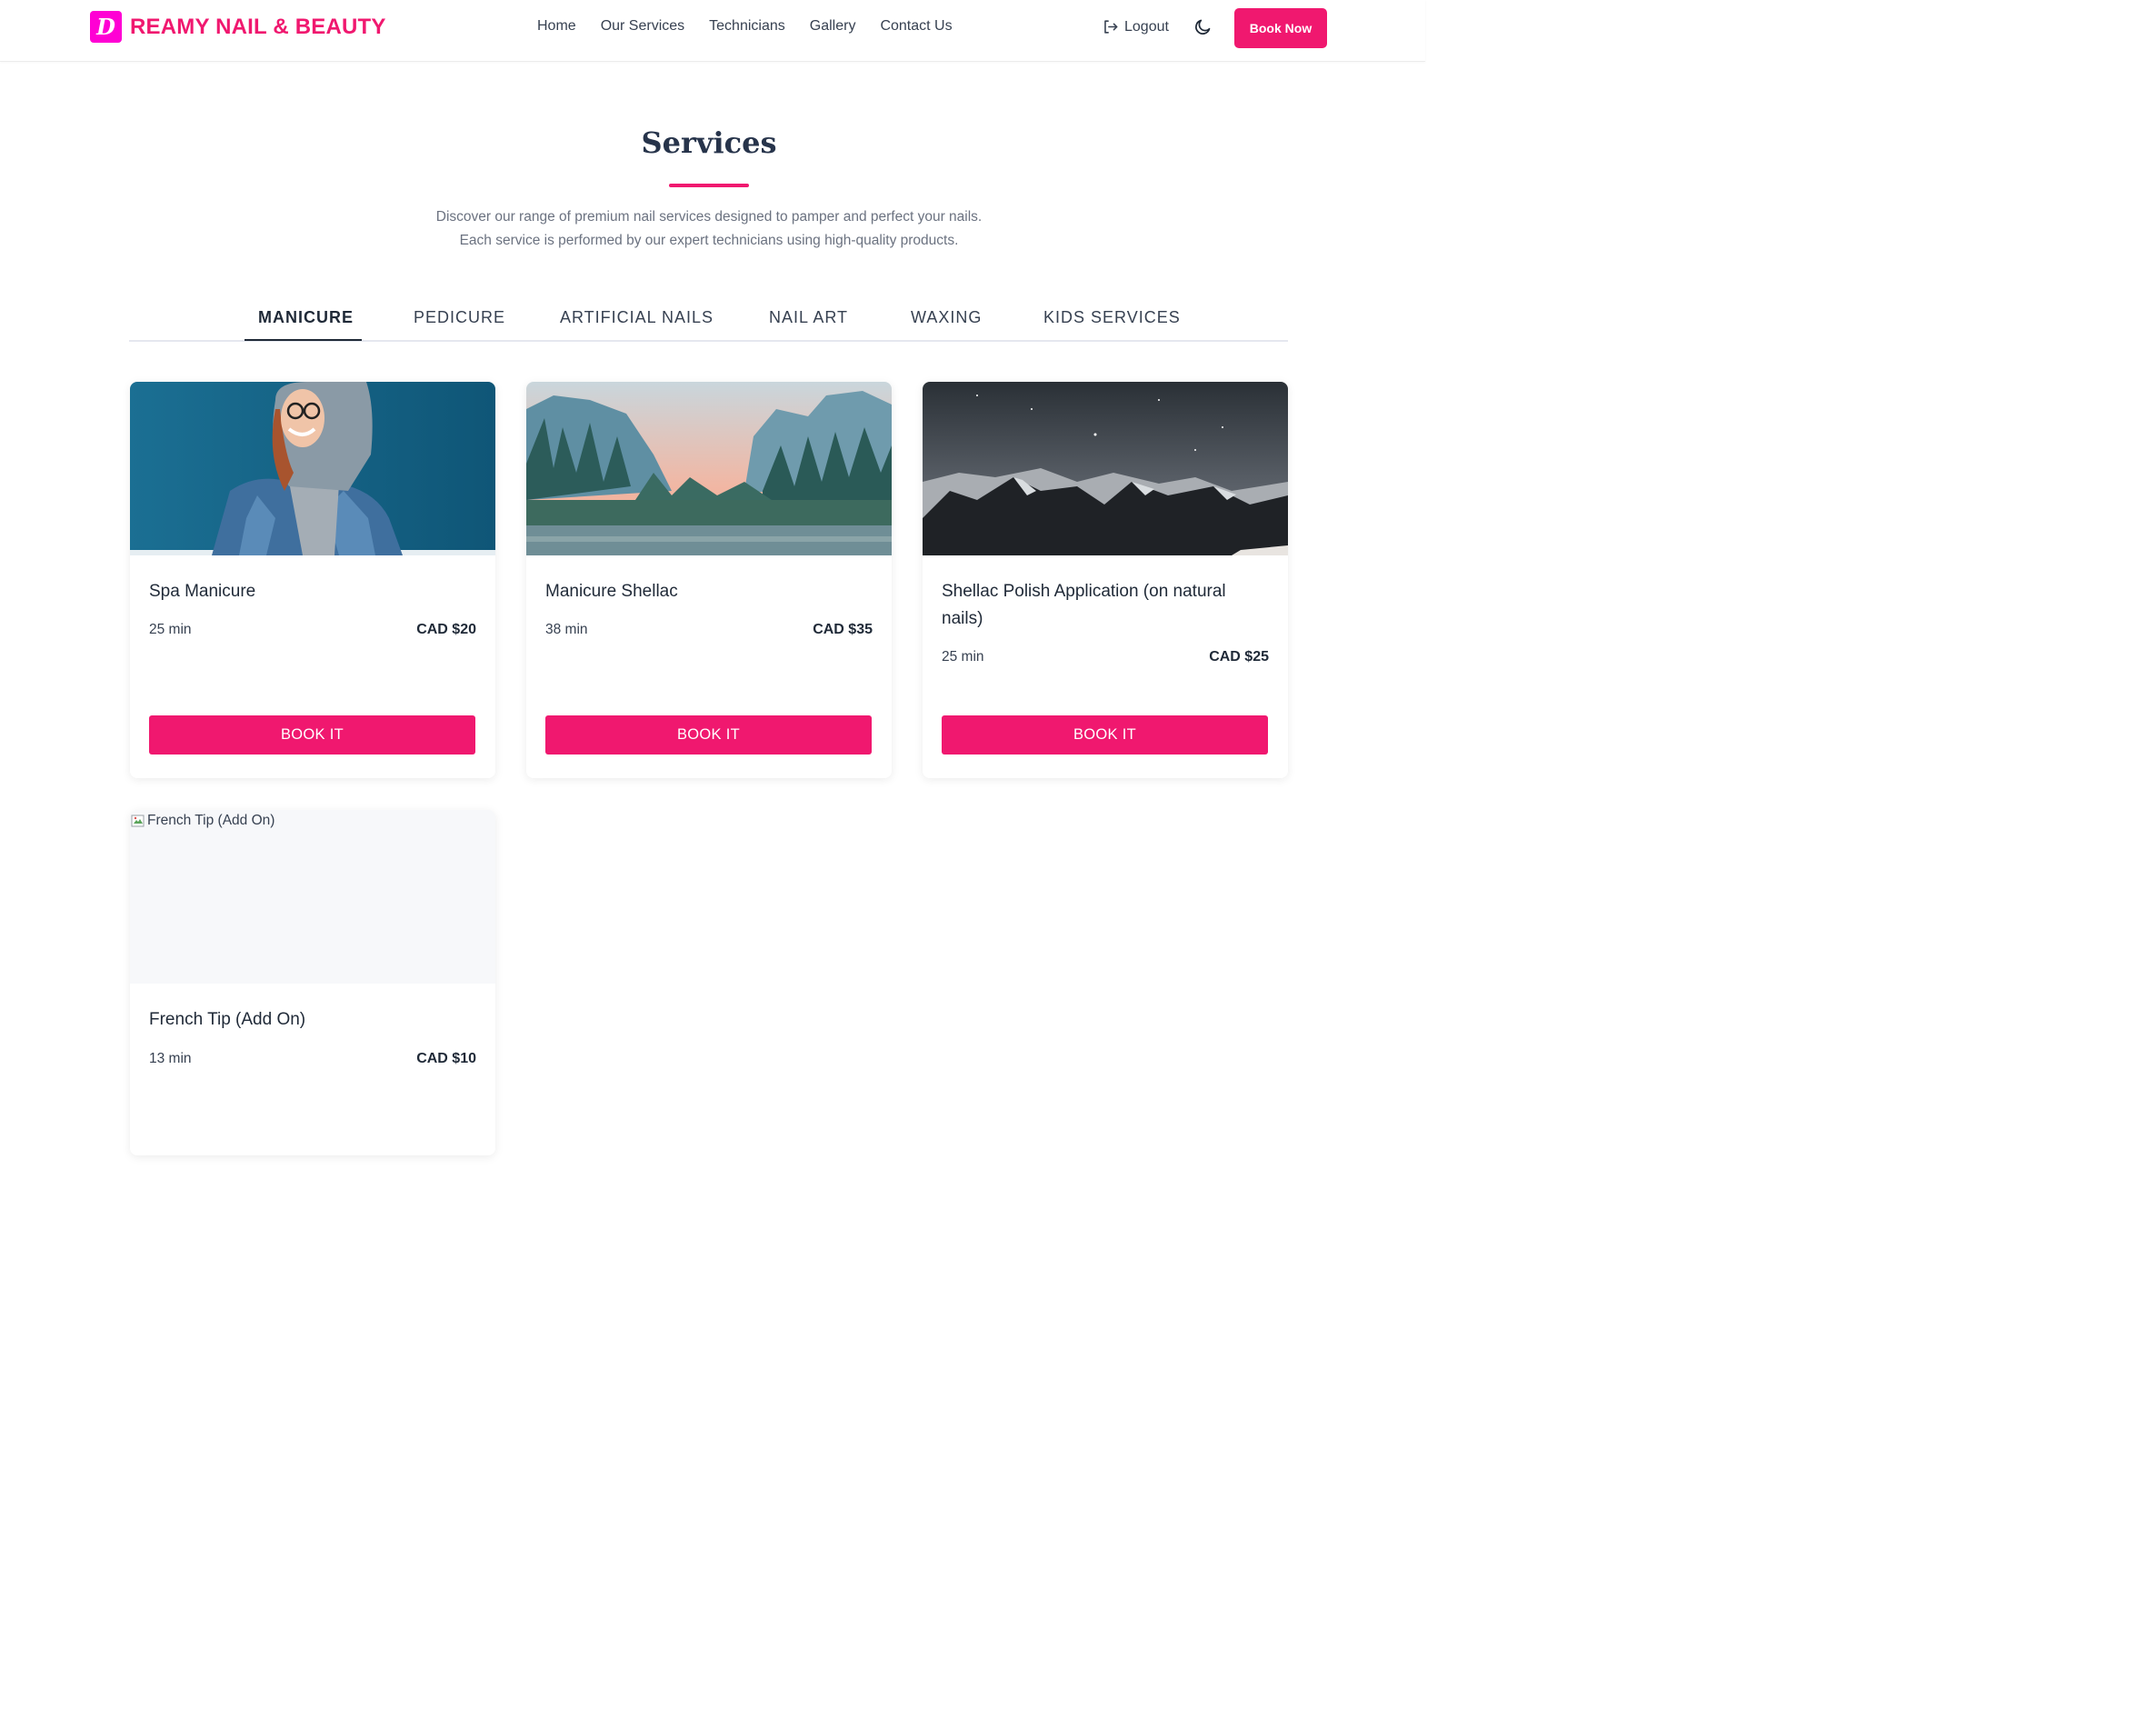 The height and width of the screenshot is (1719, 2156). I want to click on nav-gallery: Gallery, so click(833, 26).